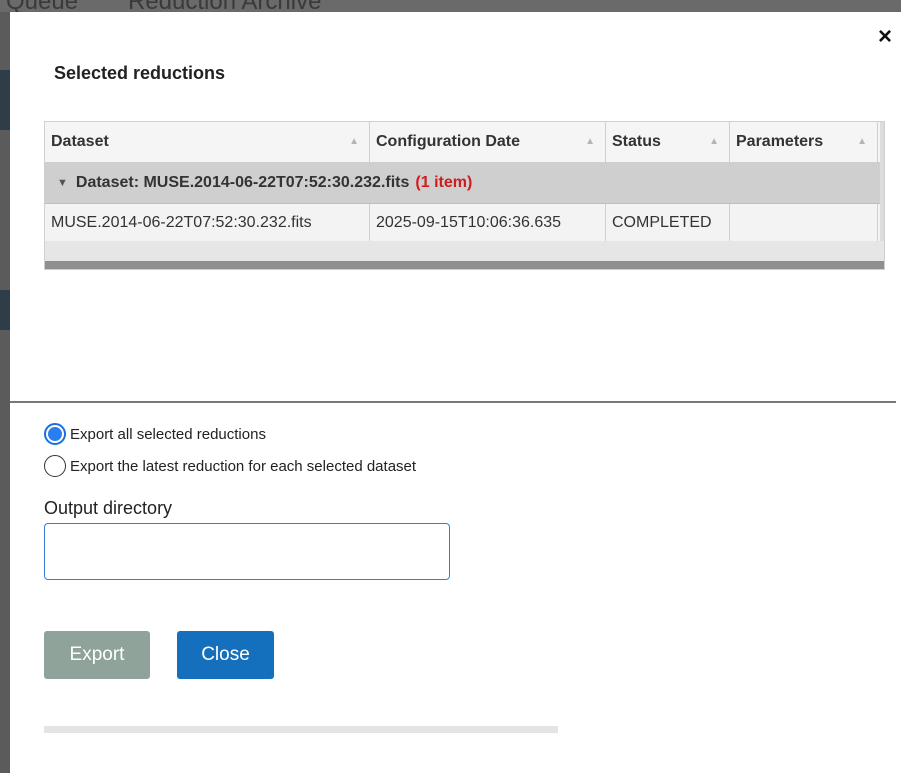  What do you see at coordinates (207, 222) in the screenshot?
I see `cell-dataset: MUSE.2014-06-22T07:52:30.232.fits` at bounding box center [207, 222].